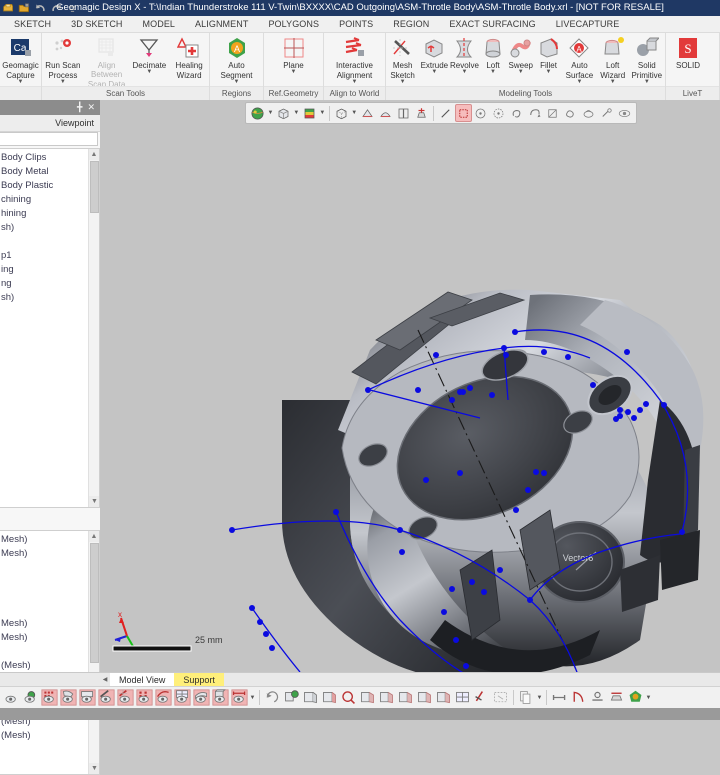 The image size is (720, 775). Describe the element at coordinates (149, 72) in the screenshot. I see `decimate-button-dropdown-caret: ▼` at that location.